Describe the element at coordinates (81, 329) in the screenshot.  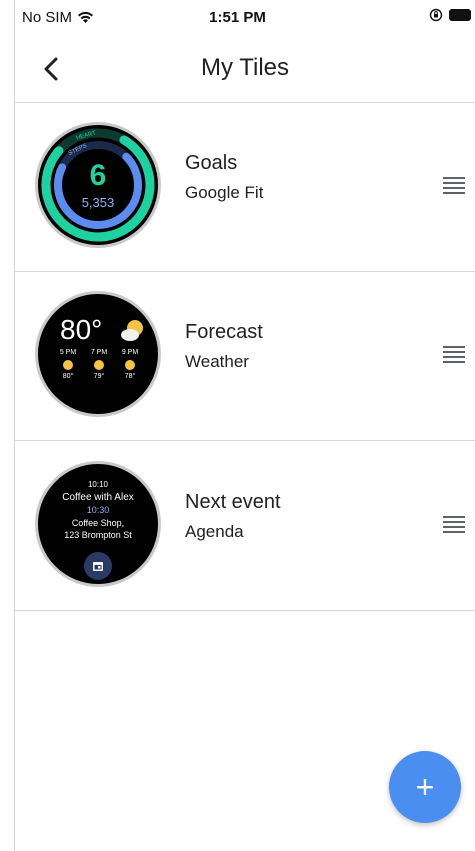
I see `weather-current-temp: 80°` at that location.